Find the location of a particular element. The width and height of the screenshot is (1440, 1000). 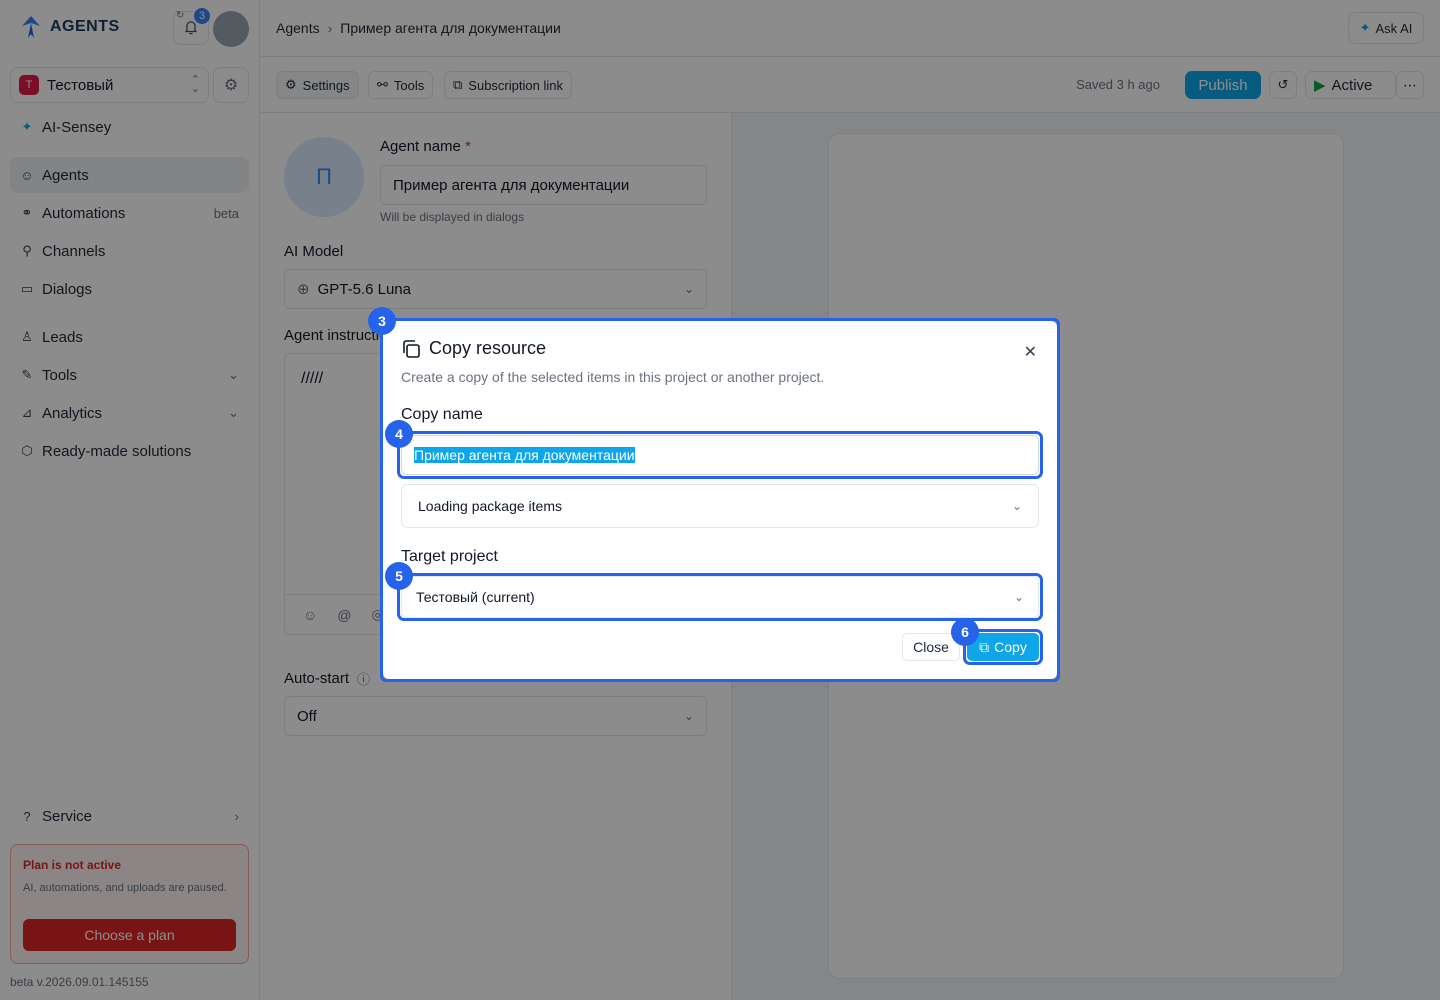

close-icon: ✕ is located at coordinates (1030, 352).